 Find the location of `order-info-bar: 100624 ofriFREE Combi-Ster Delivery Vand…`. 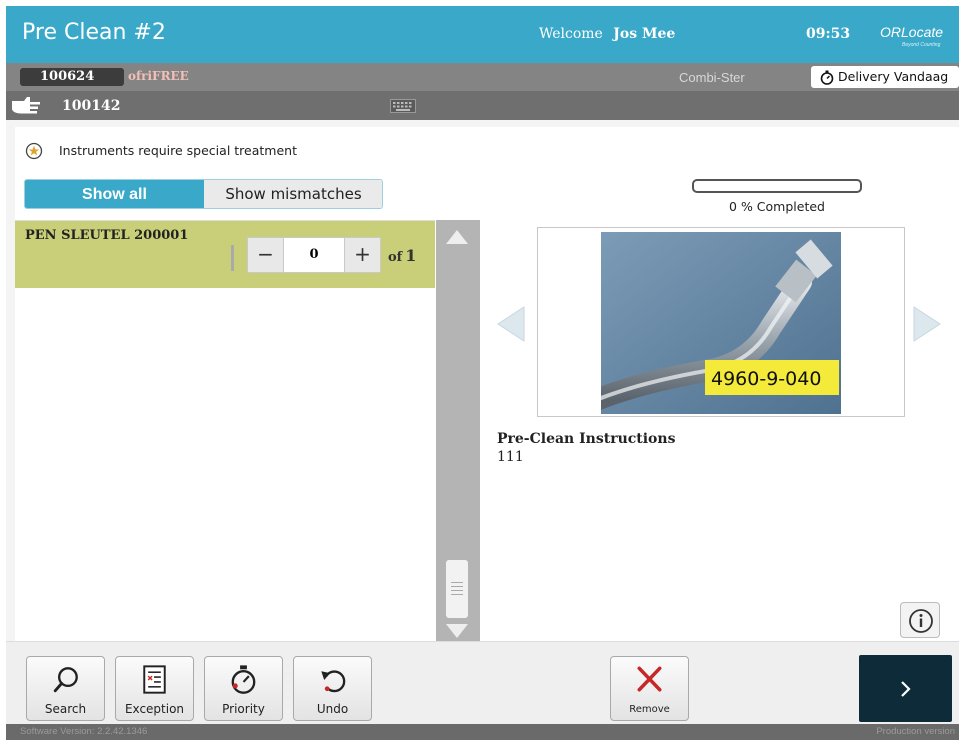

order-info-bar: 100624 ofriFREE Combi-Ster Delivery Vand… is located at coordinates (482, 77).